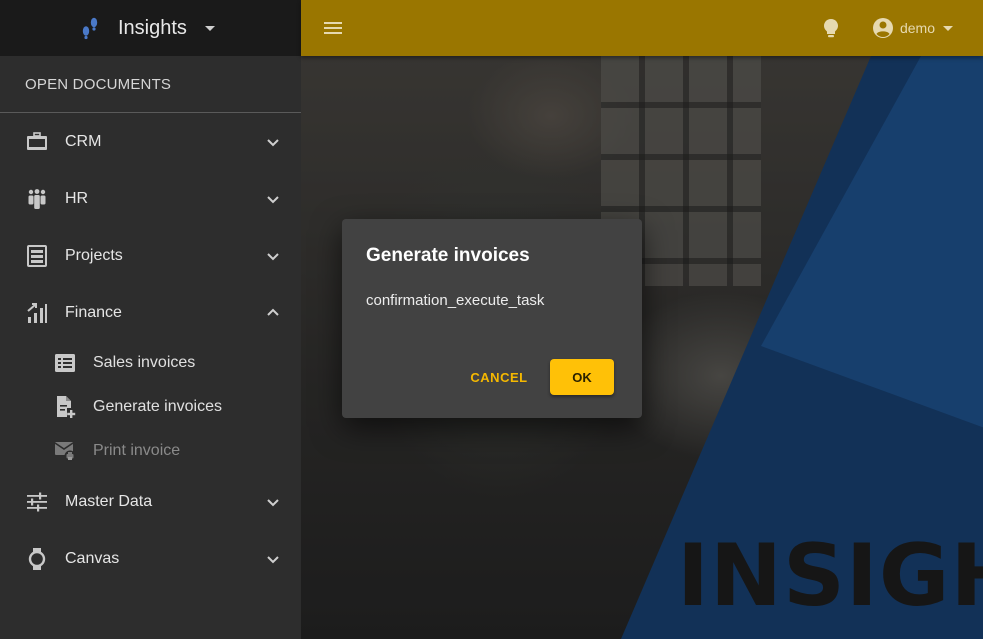  I want to click on app-switcher: Insights, so click(150, 28).